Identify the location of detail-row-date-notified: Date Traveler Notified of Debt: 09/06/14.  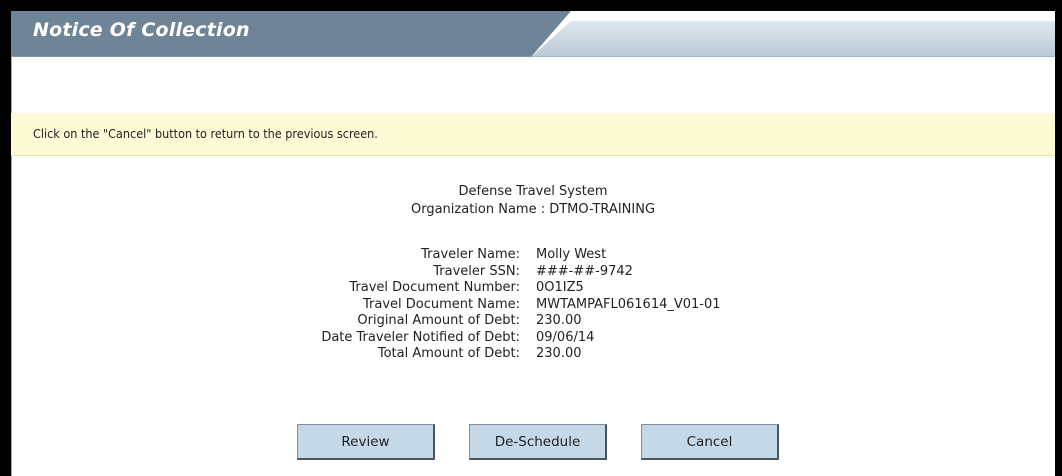
(533, 338).